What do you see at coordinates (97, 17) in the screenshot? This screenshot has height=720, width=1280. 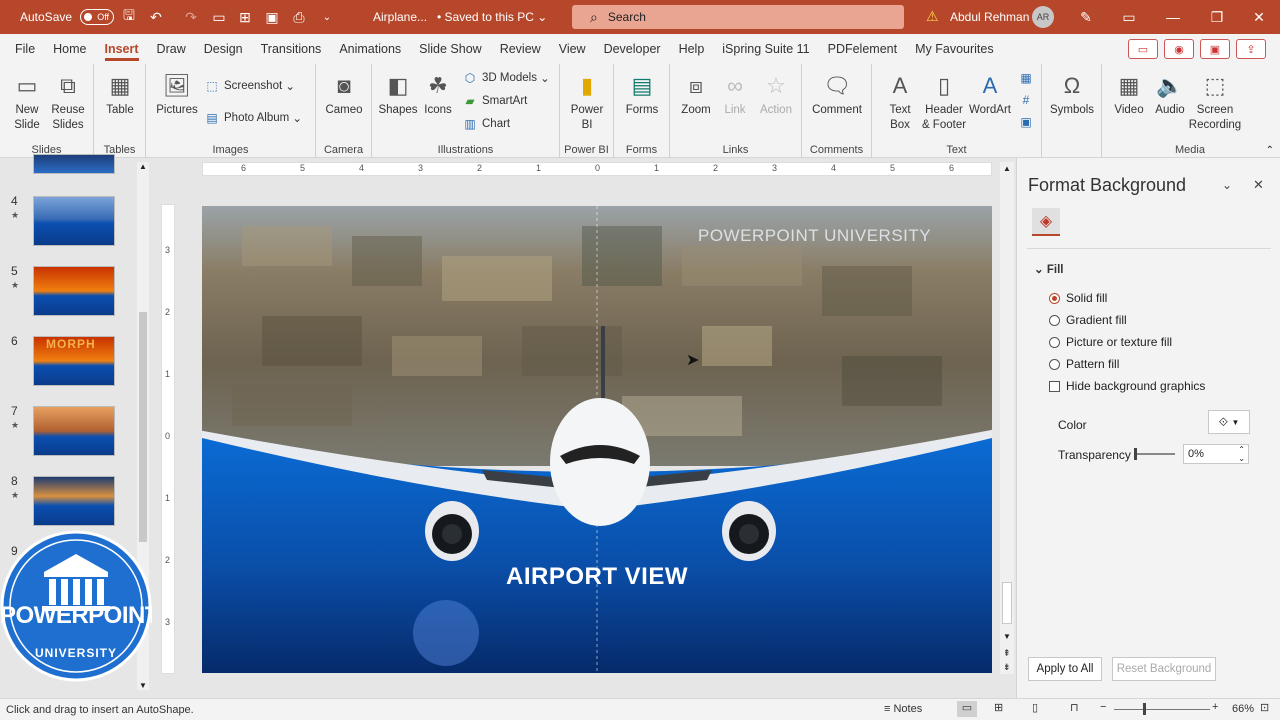 I see `autosave-toggle: Off` at bounding box center [97, 17].